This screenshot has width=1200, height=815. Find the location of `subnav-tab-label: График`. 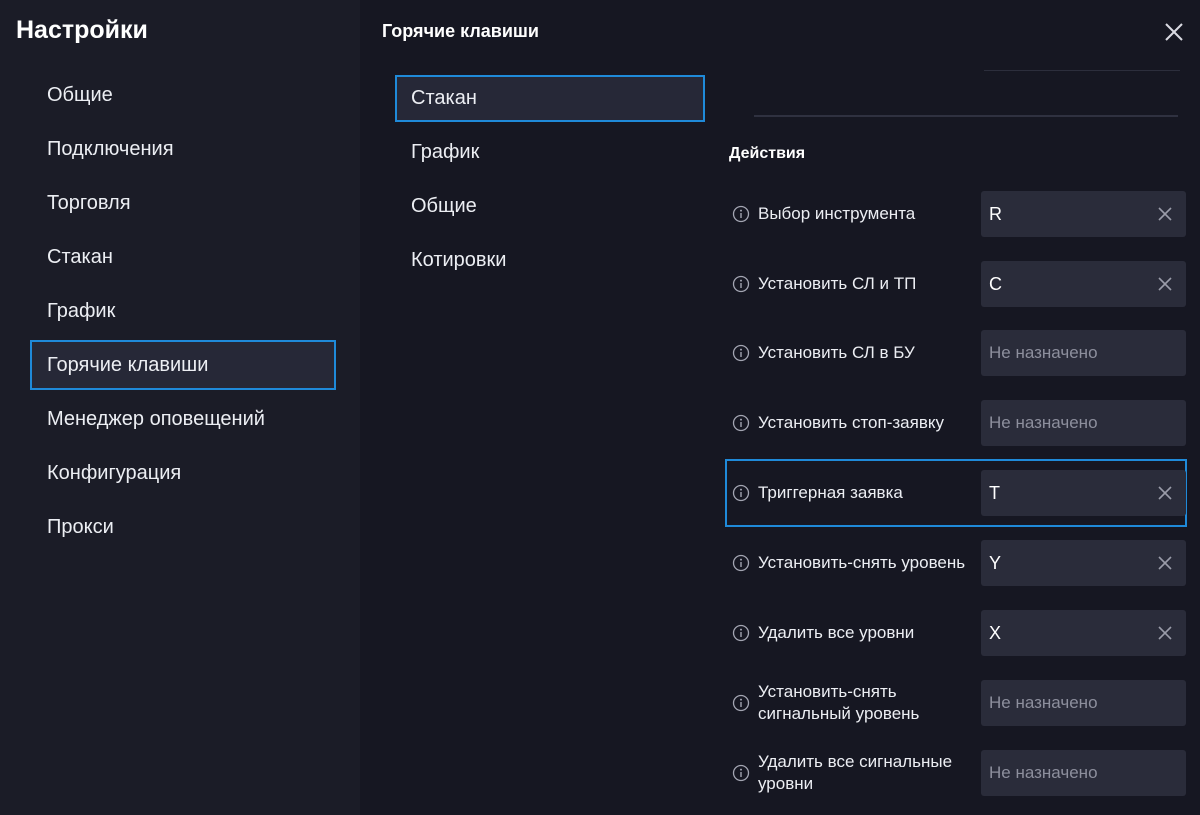

subnav-tab-label: График is located at coordinates (445, 152).